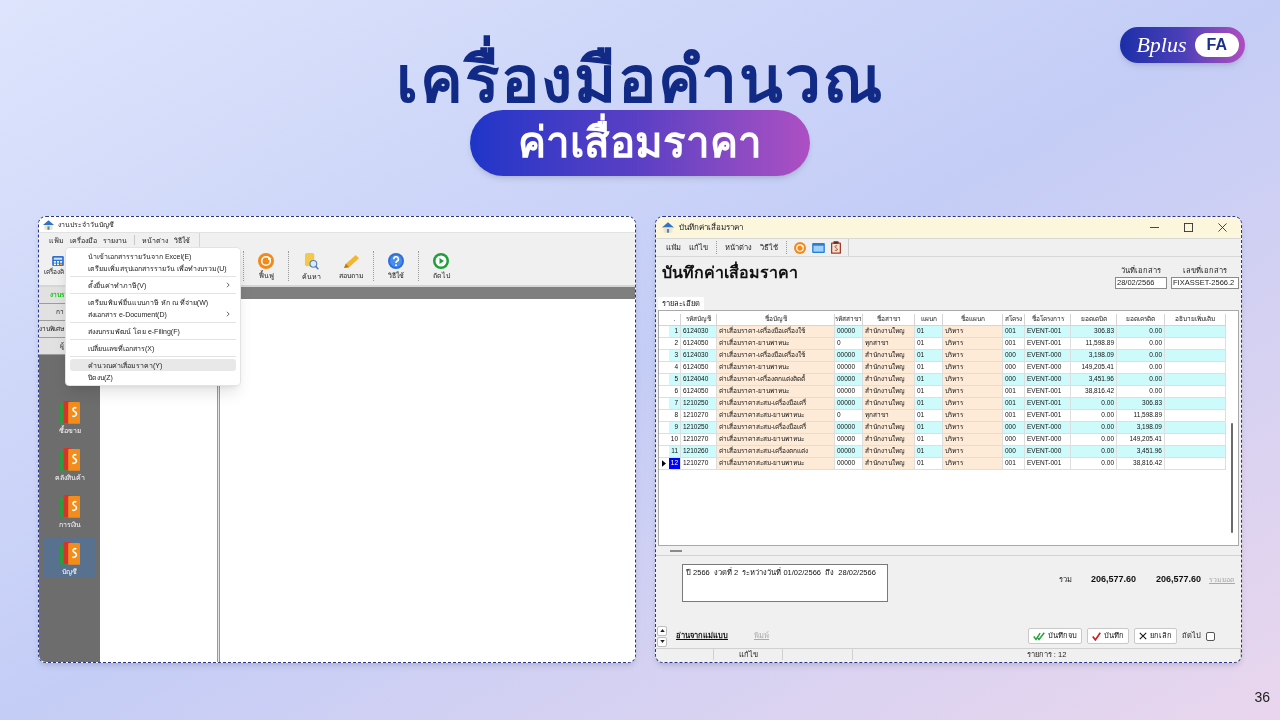 This screenshot has width=1280, height=720. I want to click on clipboard-icon, so click(836, 247).